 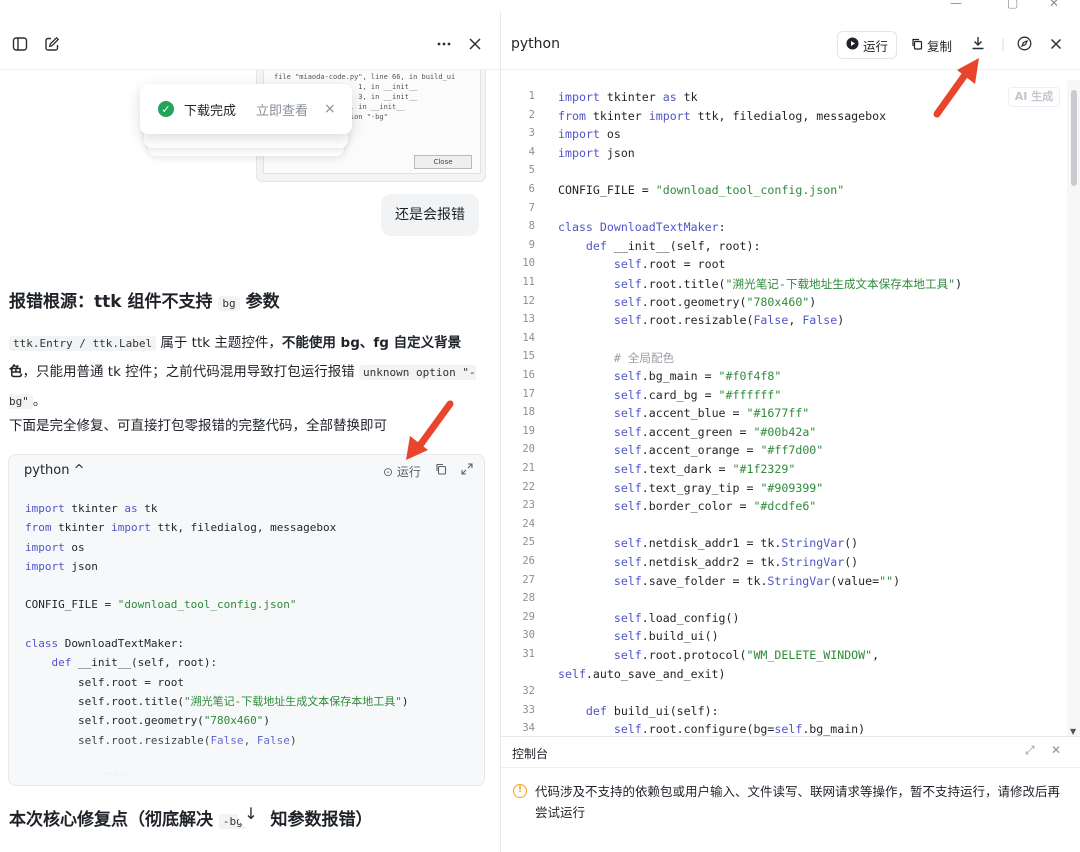 What do you see at coordinates (475, 44) in the screenshot?
I see `close-panel-icon` at bounding box center [475, 44].